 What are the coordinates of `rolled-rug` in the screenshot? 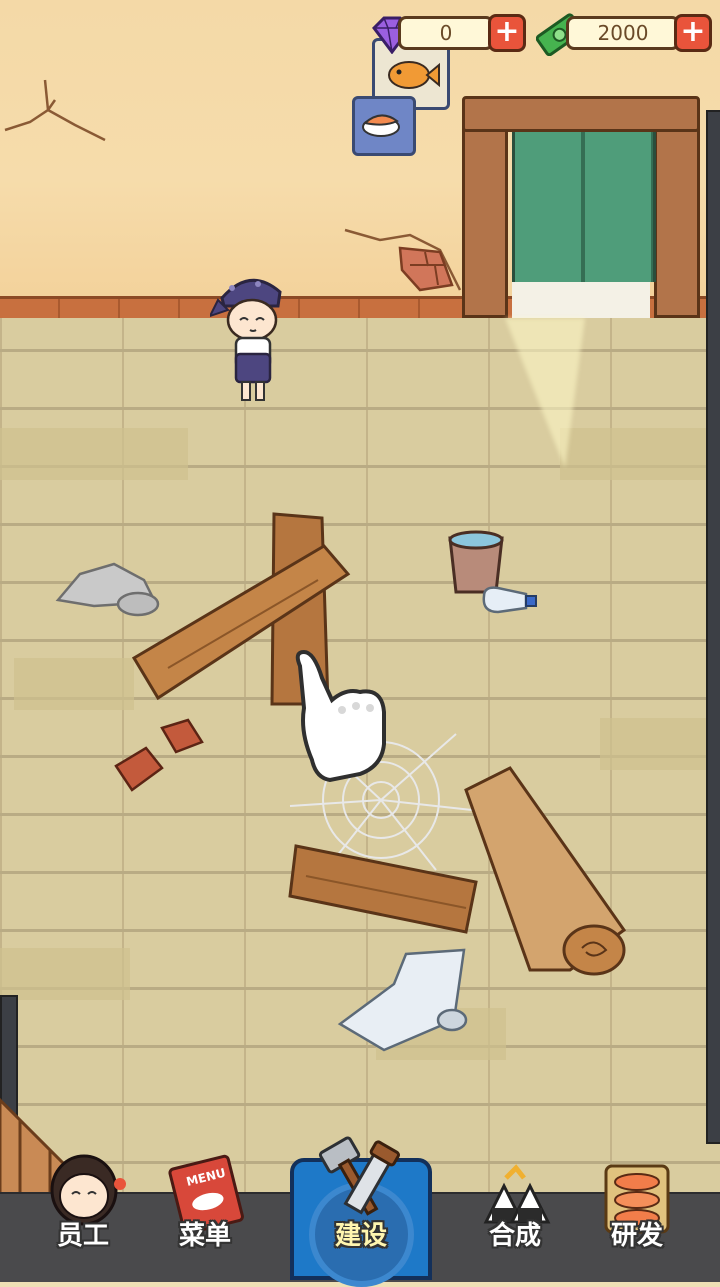 It's located at (545, 870).